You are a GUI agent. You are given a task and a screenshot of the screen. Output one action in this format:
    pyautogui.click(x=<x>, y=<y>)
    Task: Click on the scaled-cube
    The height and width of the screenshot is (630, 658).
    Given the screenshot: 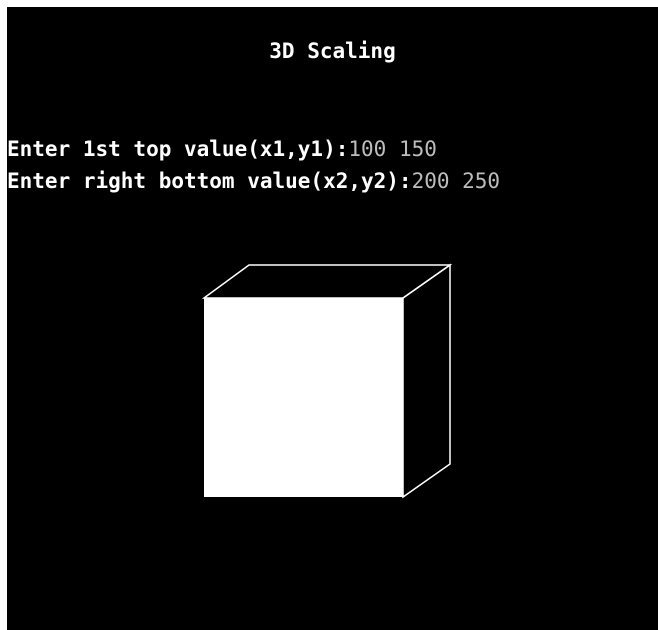 What is the action you would take?
    pyautogui.click(x=327, y=381)
    